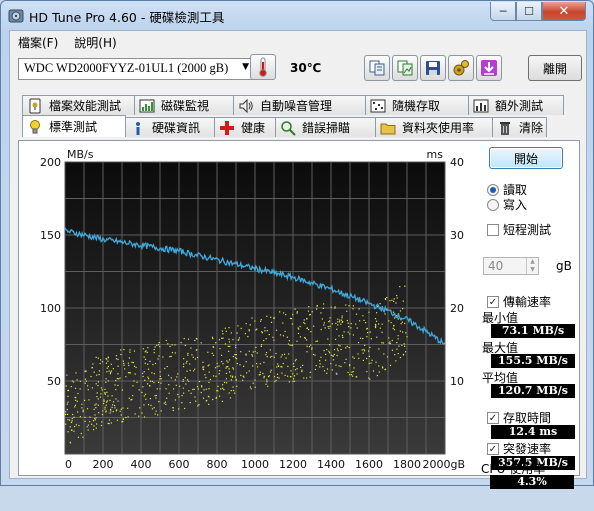 The width and height of the screenshot is (594, 511). What do you see at coordinates (245, 127) in the screenshot?
I see `tab-health: 健康` at bounding box center [245, 127].